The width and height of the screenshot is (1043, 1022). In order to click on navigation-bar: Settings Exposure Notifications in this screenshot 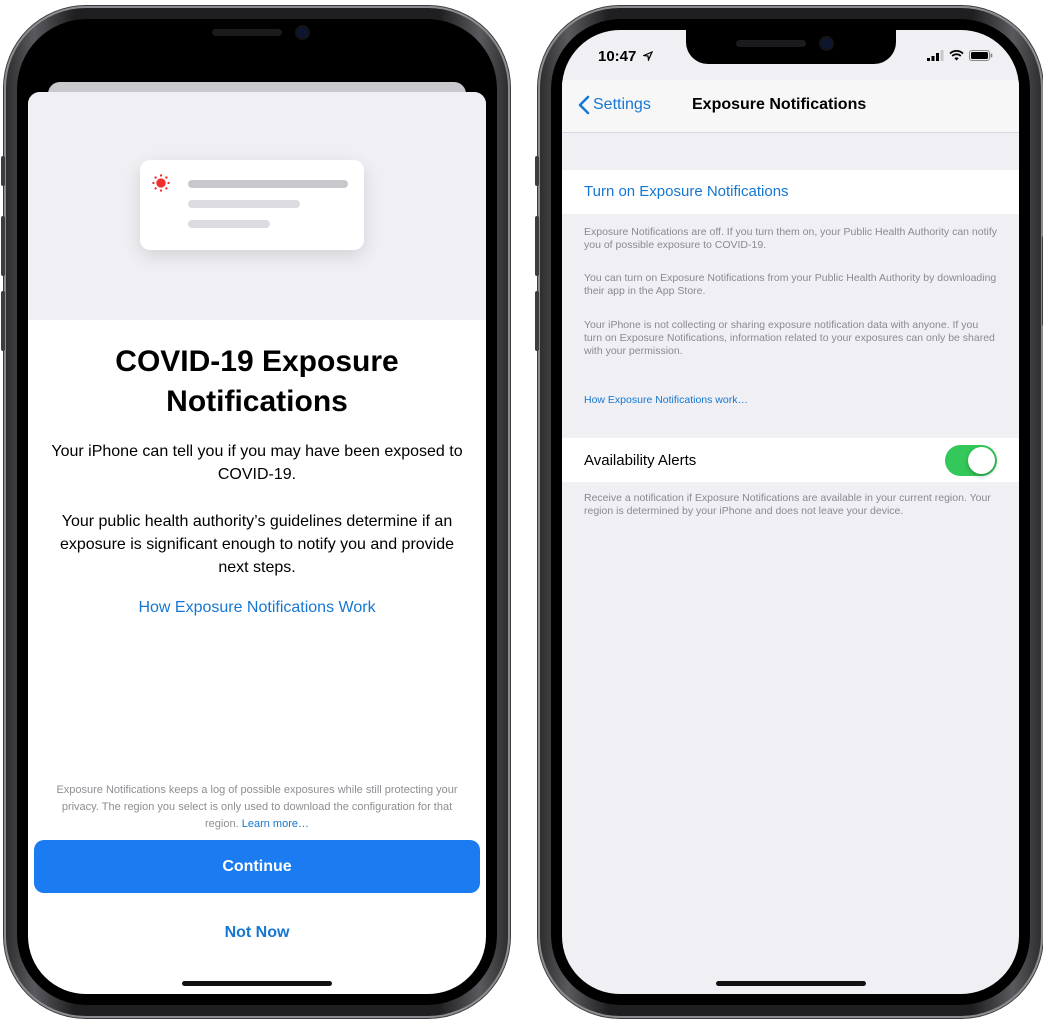, I will do `click(790, 106)`.